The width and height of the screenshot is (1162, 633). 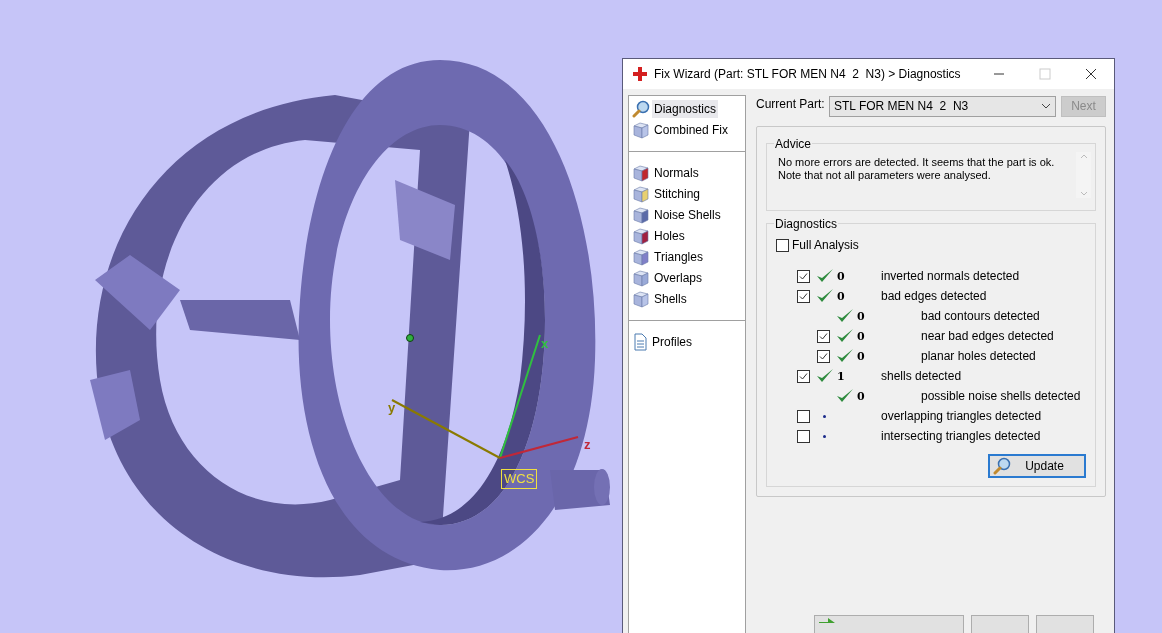 What do you see at coordinates (1037, 466) in the screenshot?
I see `update-button: Update` at bounding box center [1037, 466].